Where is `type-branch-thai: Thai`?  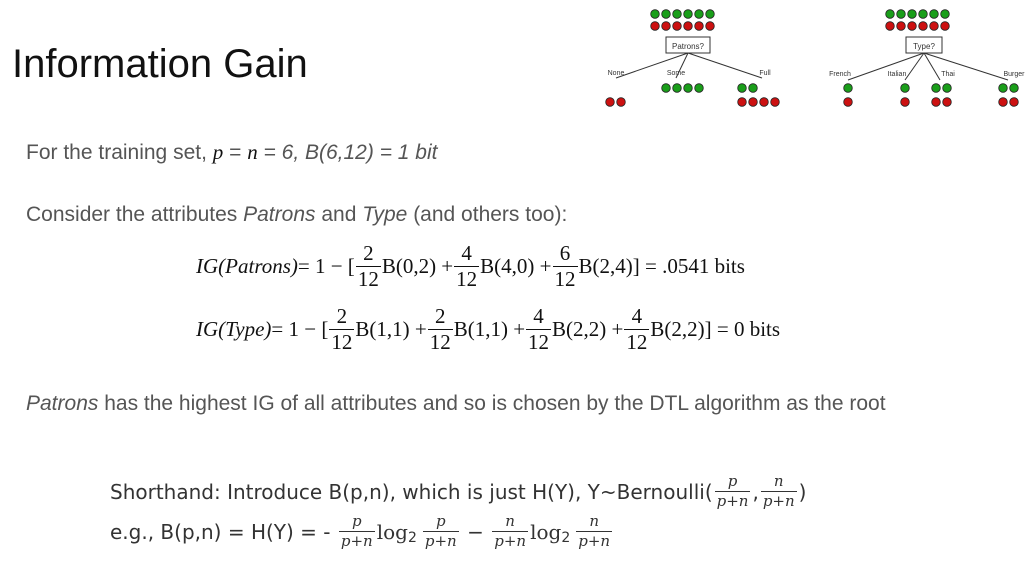 type-branch-thai: Thai is located at coordinates (948, 74).